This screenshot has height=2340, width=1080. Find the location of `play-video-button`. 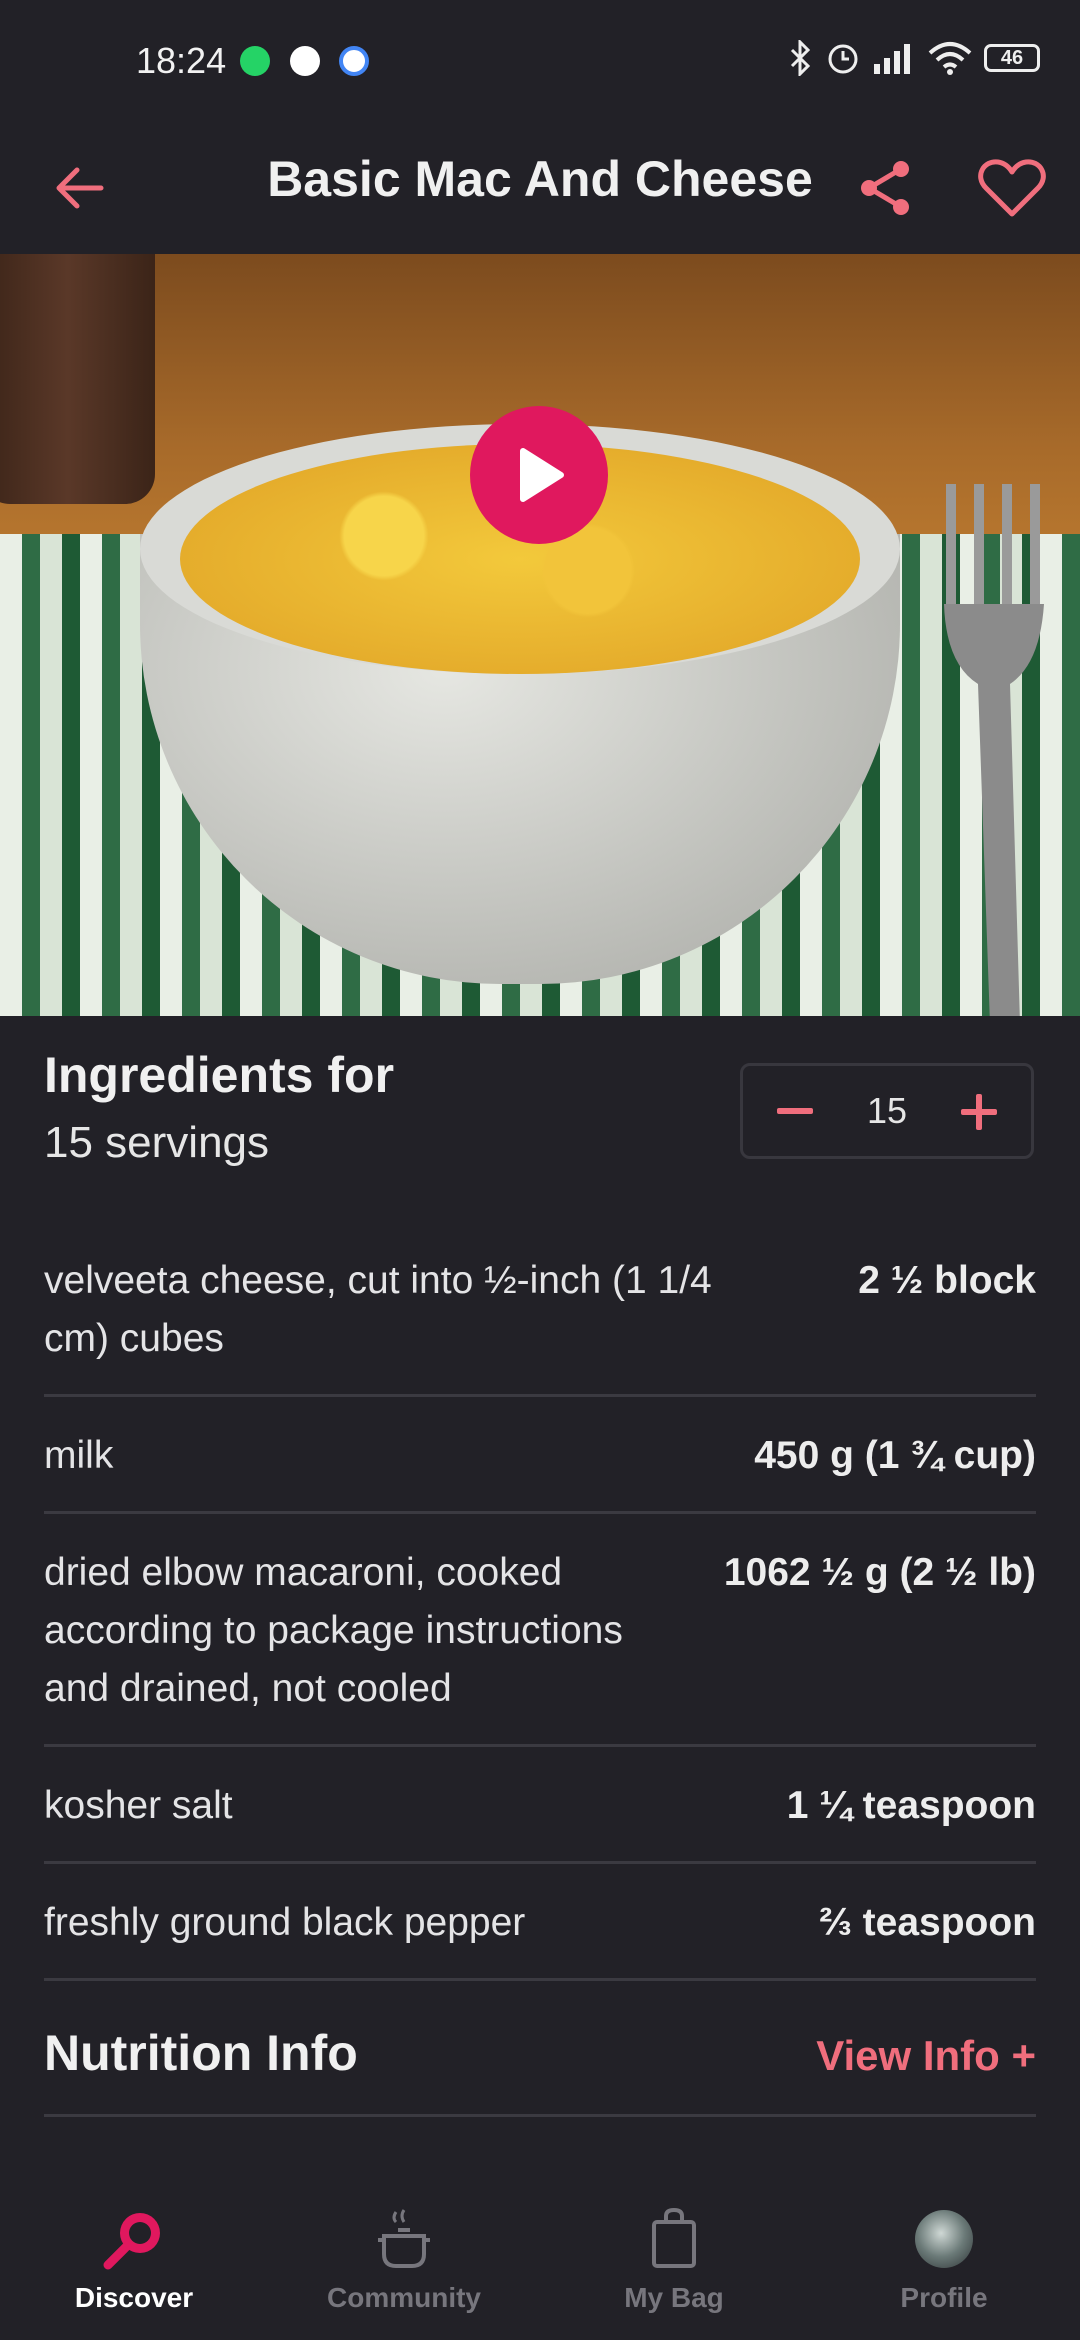

play-video-button is located at coordinates (539, 475).